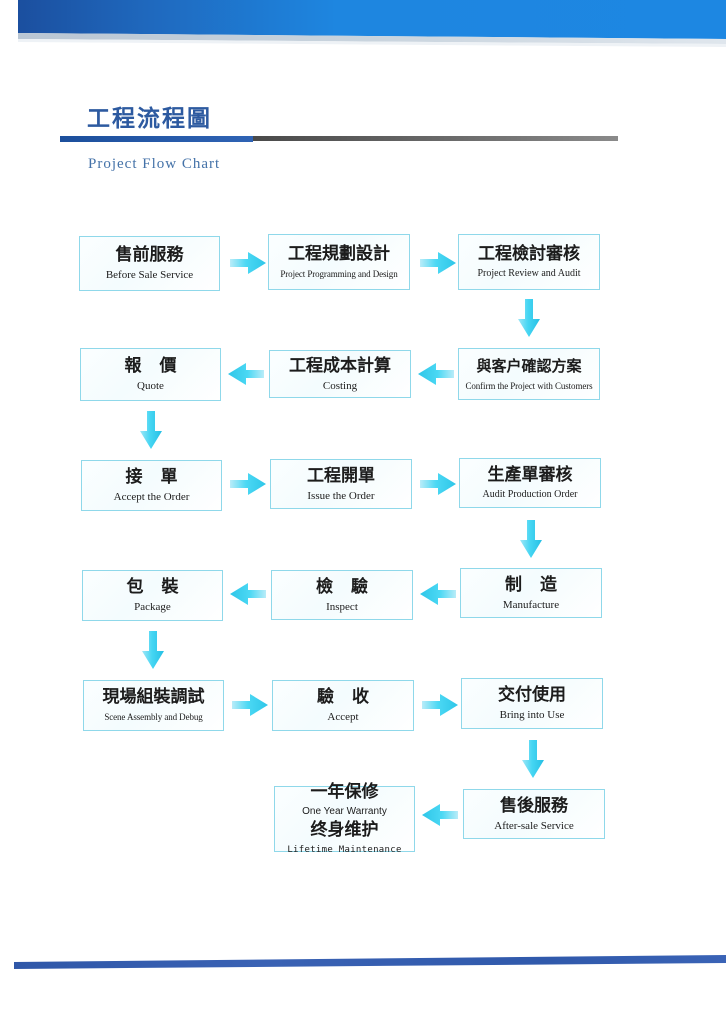 The width and height of the screenshot is (726, 1024). What do you see at coordinates (438, 594) in the screenshot?
I see `arrow-left-icon-r4-b` at bounding box center [438, 594].